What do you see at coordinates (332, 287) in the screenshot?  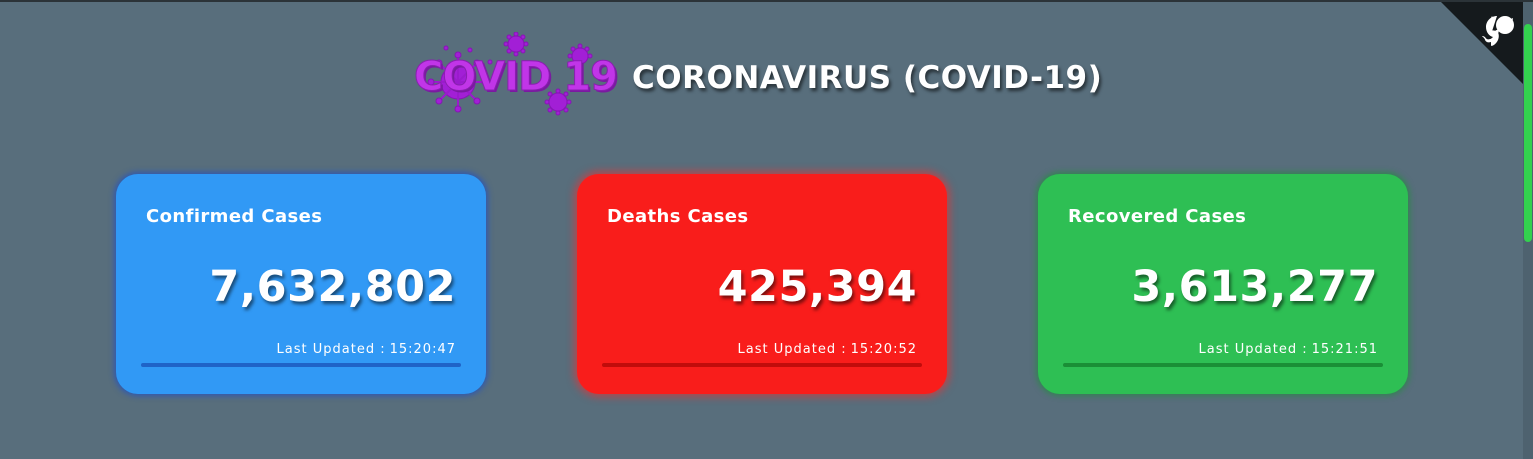 I see `card-value: 7,632,802` at bounding box center [332, 287].